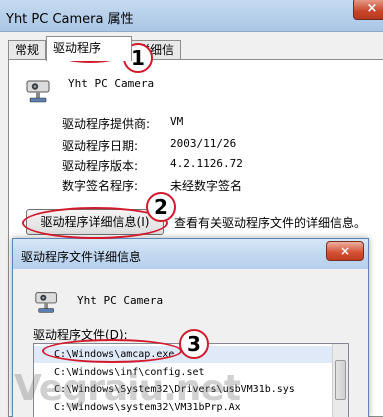 This screenshot has height=417, width=383. I want to click on tab-driver: 驱动程序, so click(89, 48).